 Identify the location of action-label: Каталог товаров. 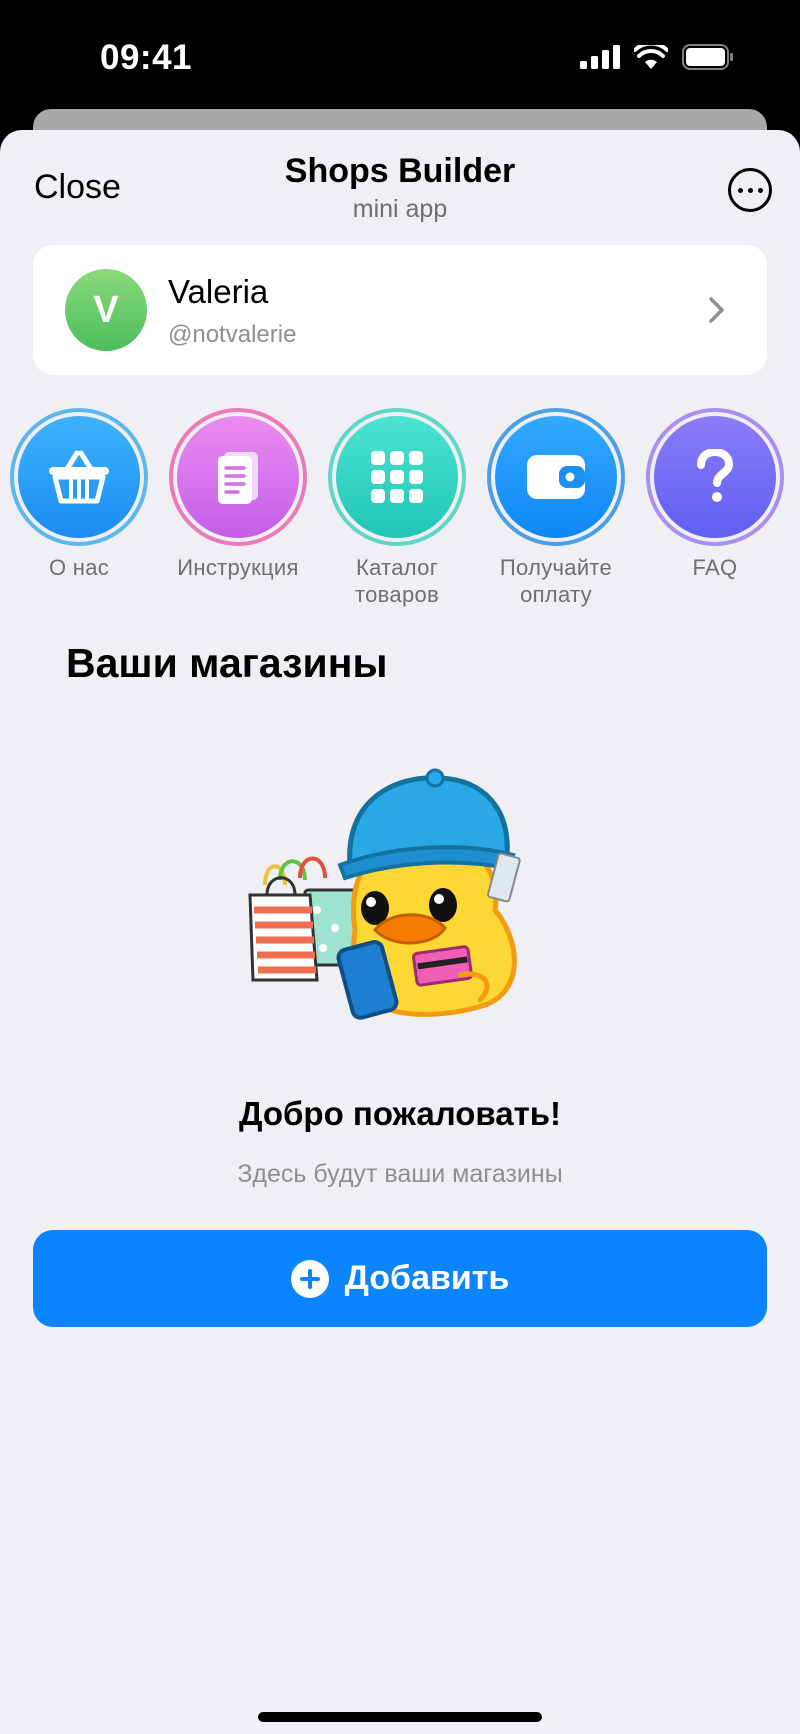
(397, 581).